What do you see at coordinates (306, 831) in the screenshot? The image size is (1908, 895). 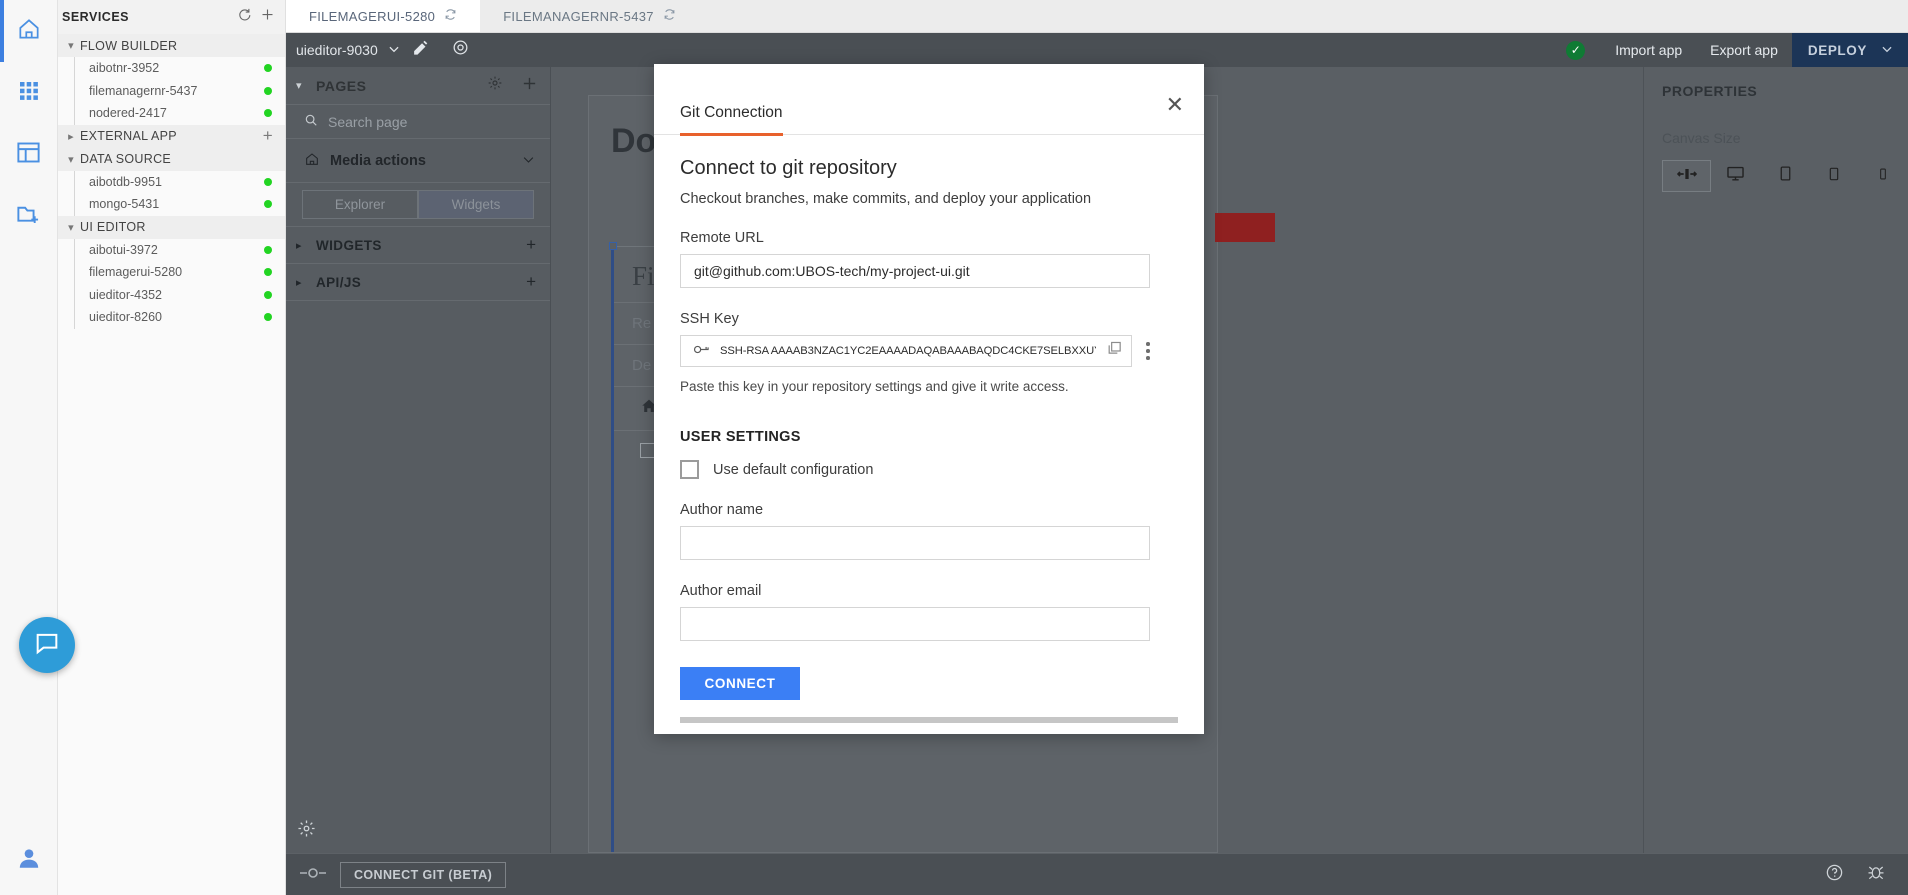 I see `pages-settings-button` at bounding box center [306, 831].